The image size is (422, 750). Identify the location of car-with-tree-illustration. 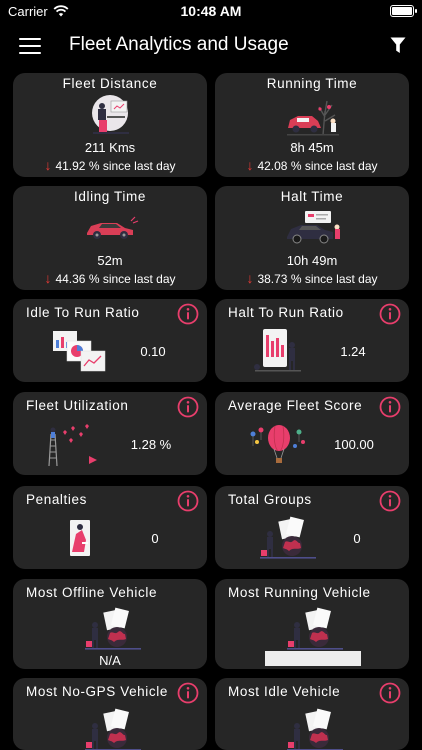
(313, 118).